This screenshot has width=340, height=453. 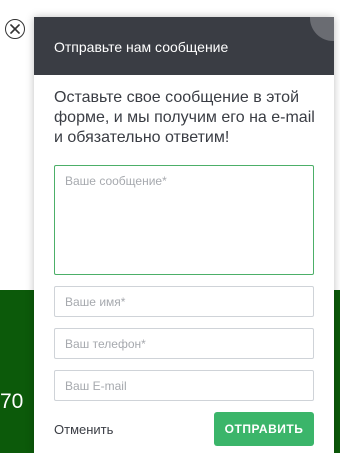 What do you see at coordinates (264, 429) in the screenshot?
I see `send-button: ОТПРАВИТЬ` at bounding box center [264, 429].